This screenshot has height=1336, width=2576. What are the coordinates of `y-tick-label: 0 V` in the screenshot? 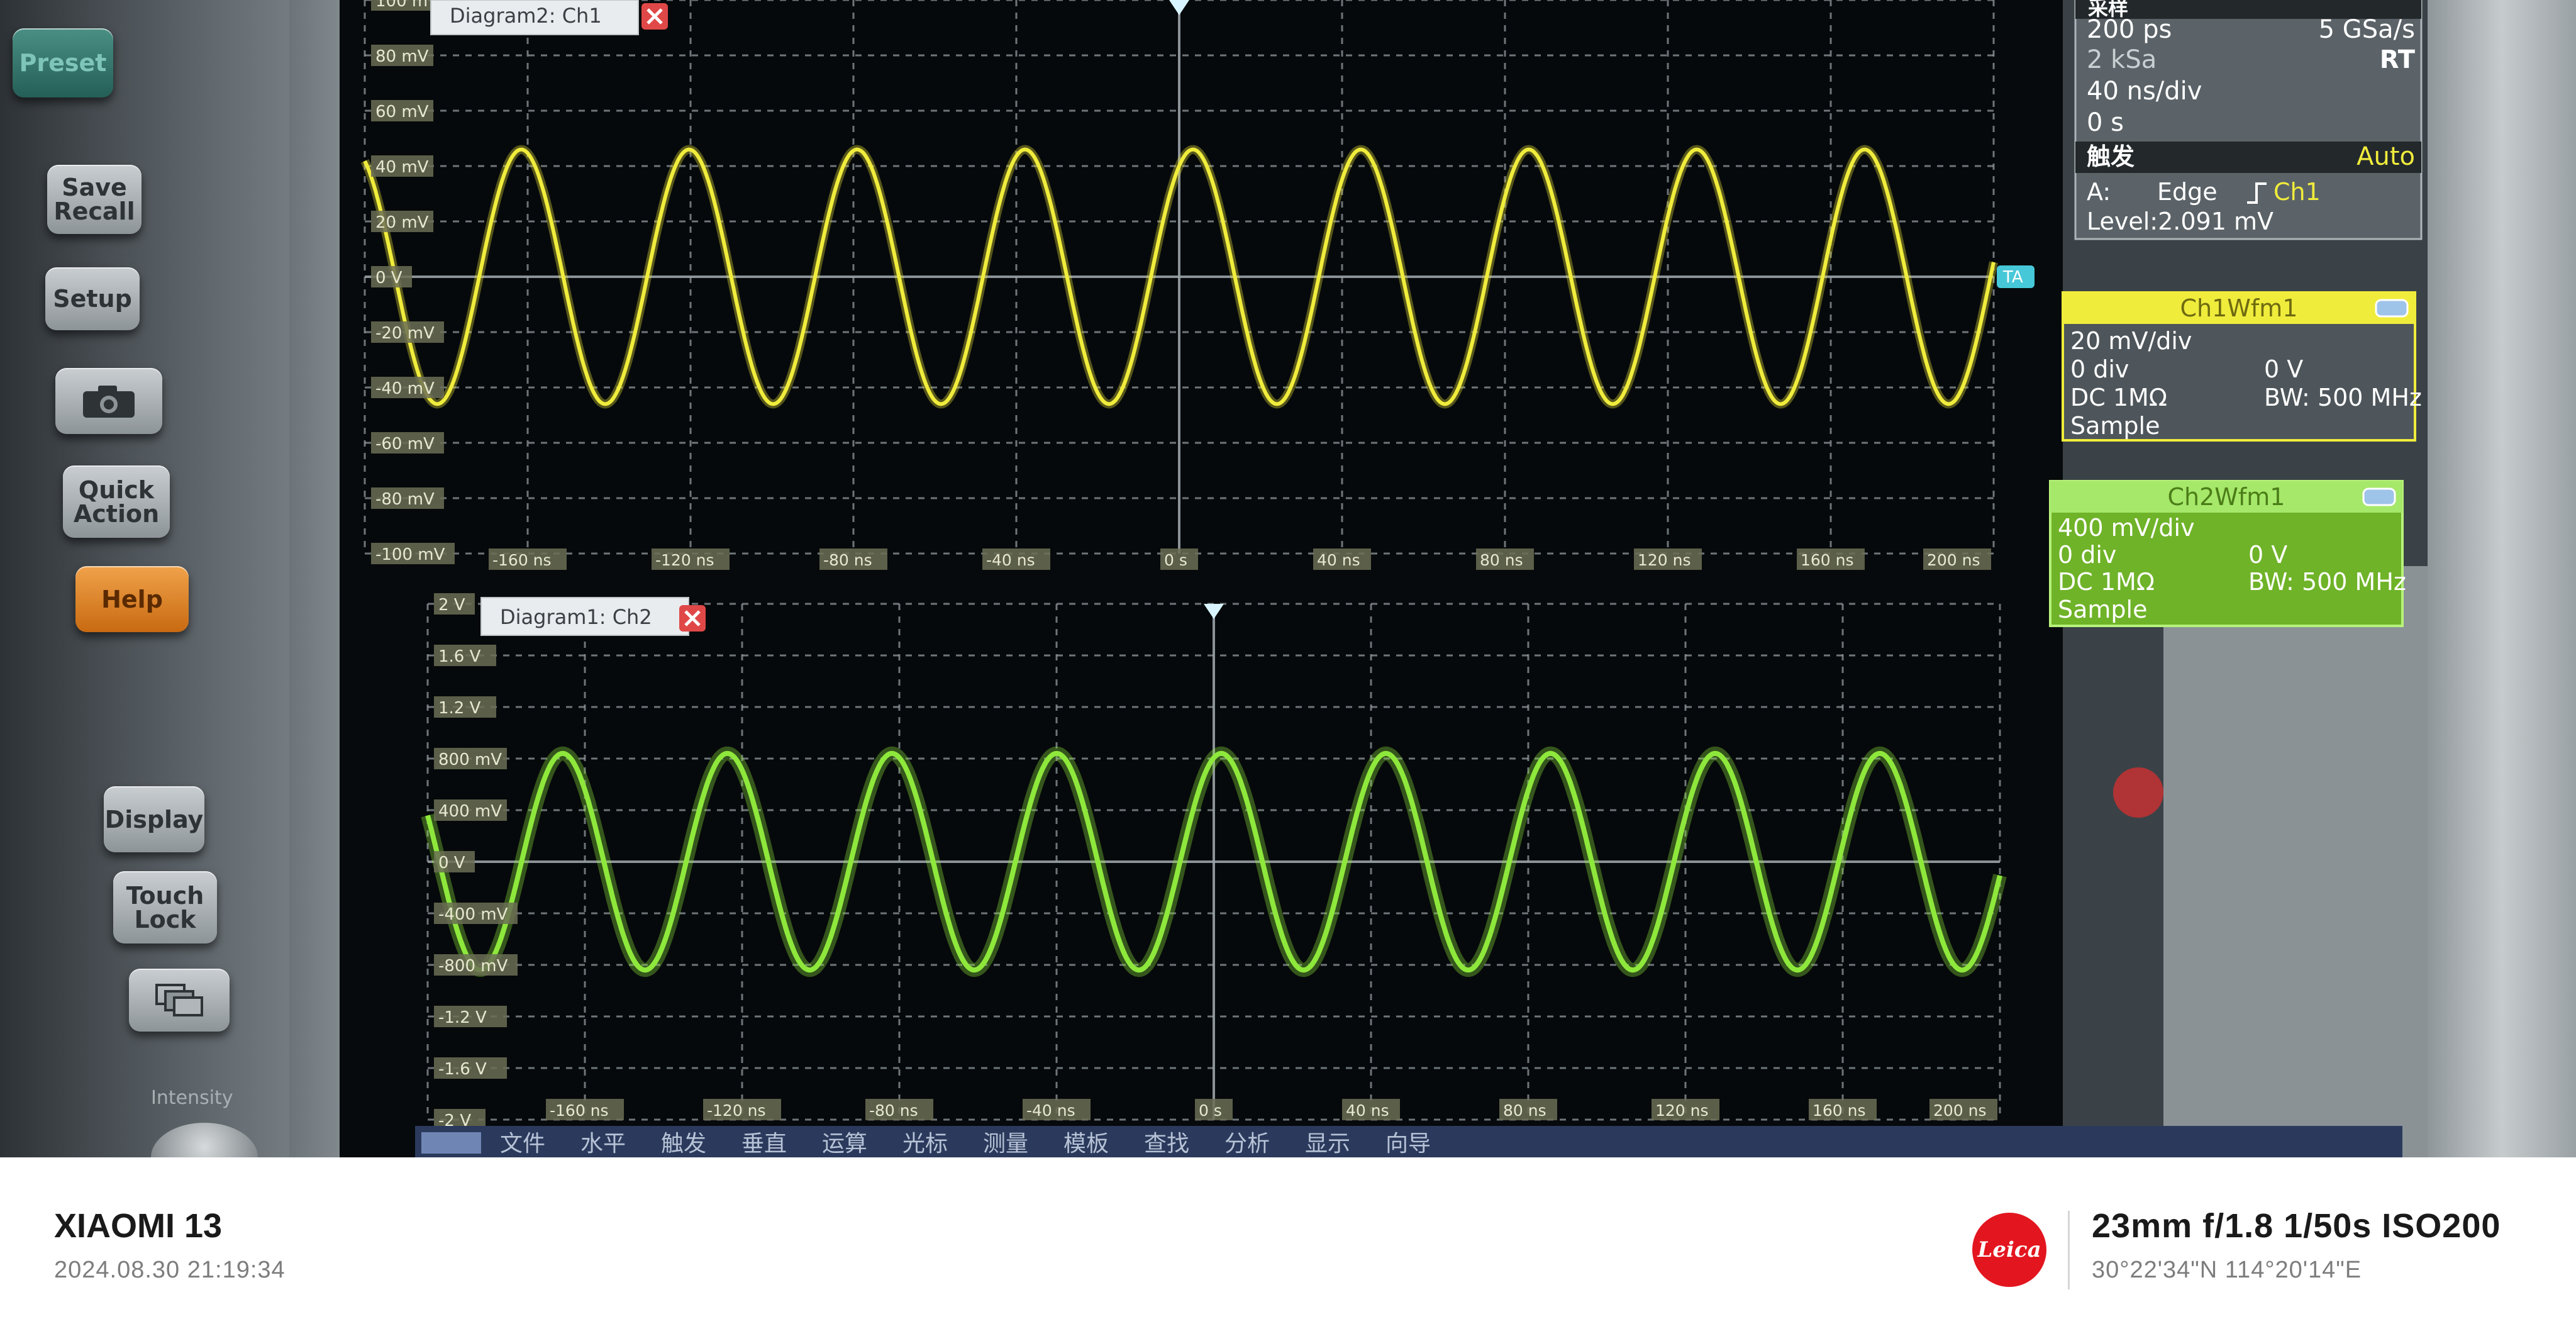 It's located at (451, 863).